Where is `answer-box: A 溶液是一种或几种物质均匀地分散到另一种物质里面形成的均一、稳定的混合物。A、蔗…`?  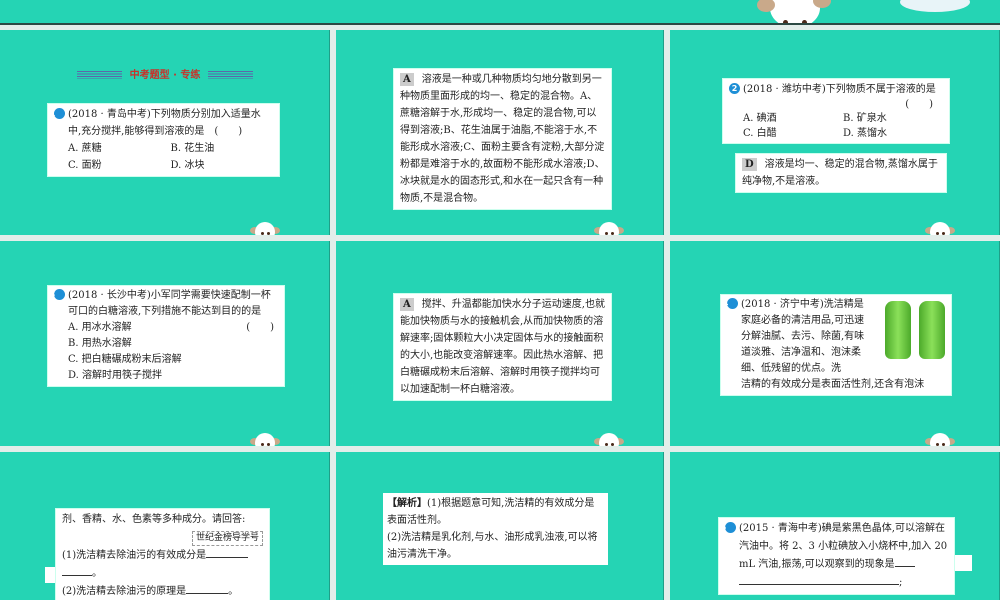
answer-box: A 溶液是一种或几种物质均匀地分散到另一种物质里面形成的均一、稳定的混合物。A、蔗… is located at coordinates (502, 139).